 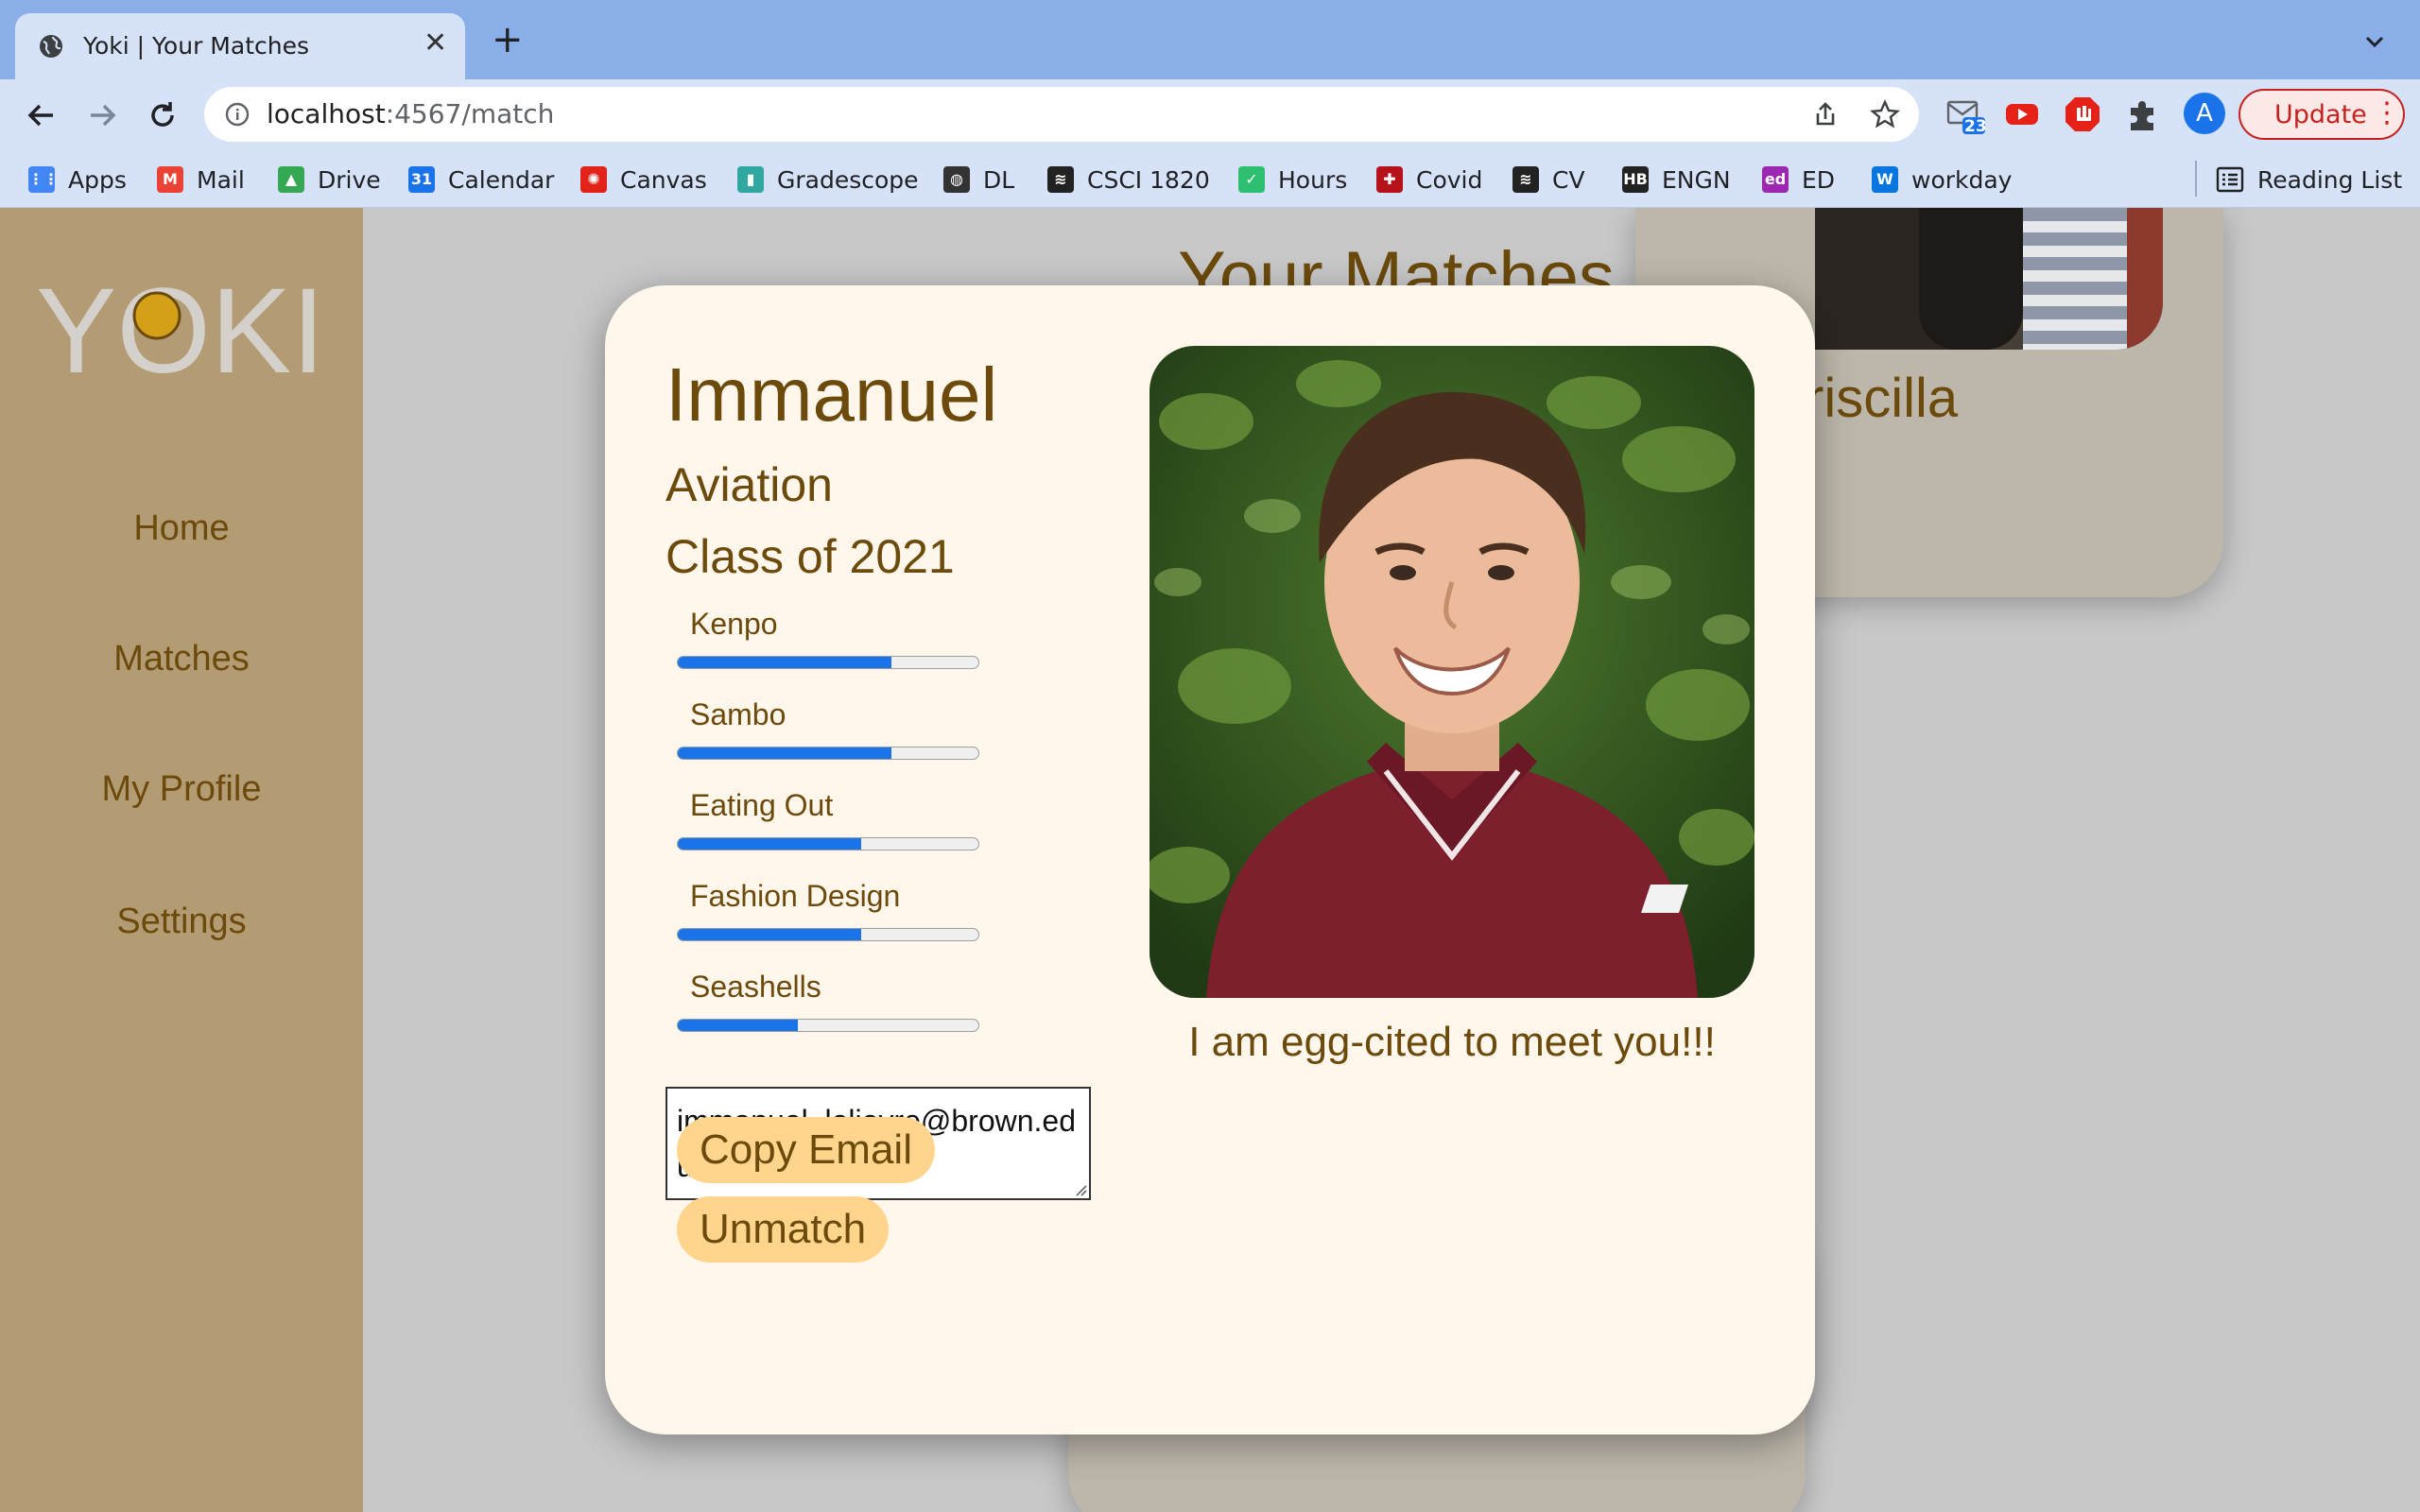 What do you see at coordinates (1452, 672) in the screenshot?
I see `match-photo` at bounding box center [1452, 672].